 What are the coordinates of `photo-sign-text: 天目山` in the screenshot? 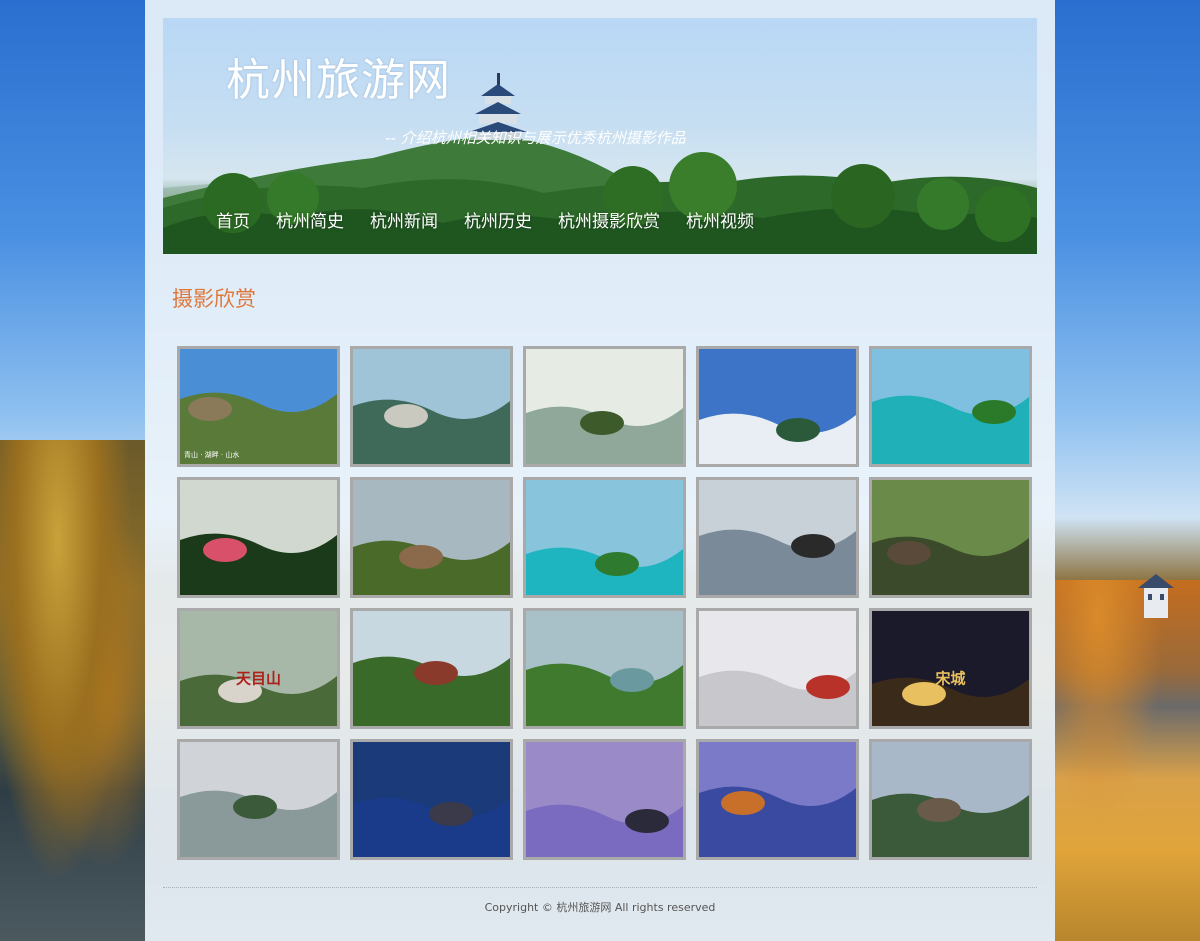 It's located at (258, 678).